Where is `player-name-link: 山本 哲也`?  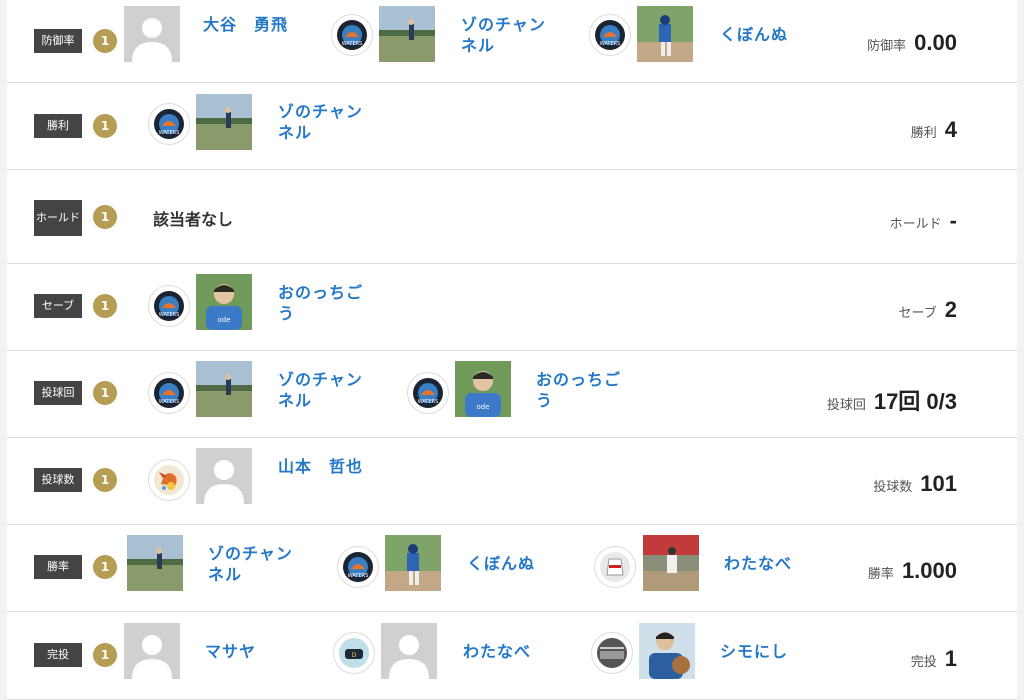 player-name-link: 山本 哲也 is located at coordinates (323, 466).